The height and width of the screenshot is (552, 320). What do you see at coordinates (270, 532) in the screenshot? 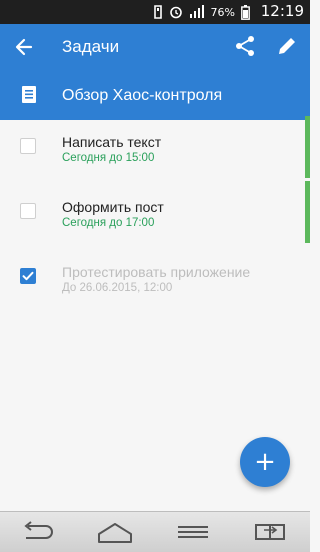
I see `switch-app-icon` at bounding box center [270, 532].